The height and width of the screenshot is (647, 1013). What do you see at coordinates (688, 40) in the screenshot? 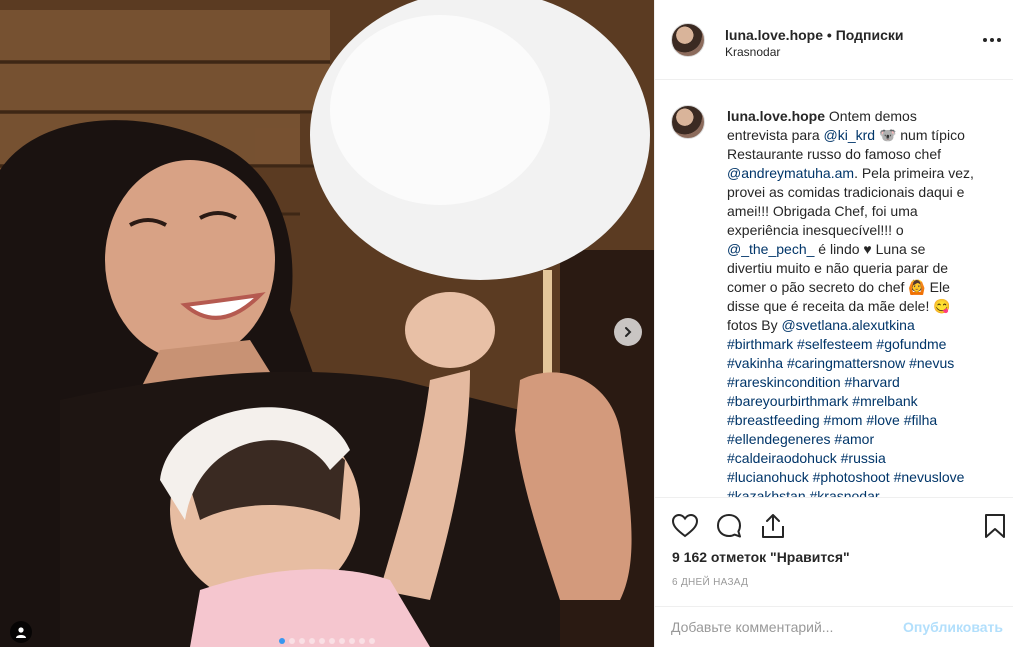
I see `avatar` at bounding box center [688, 40].